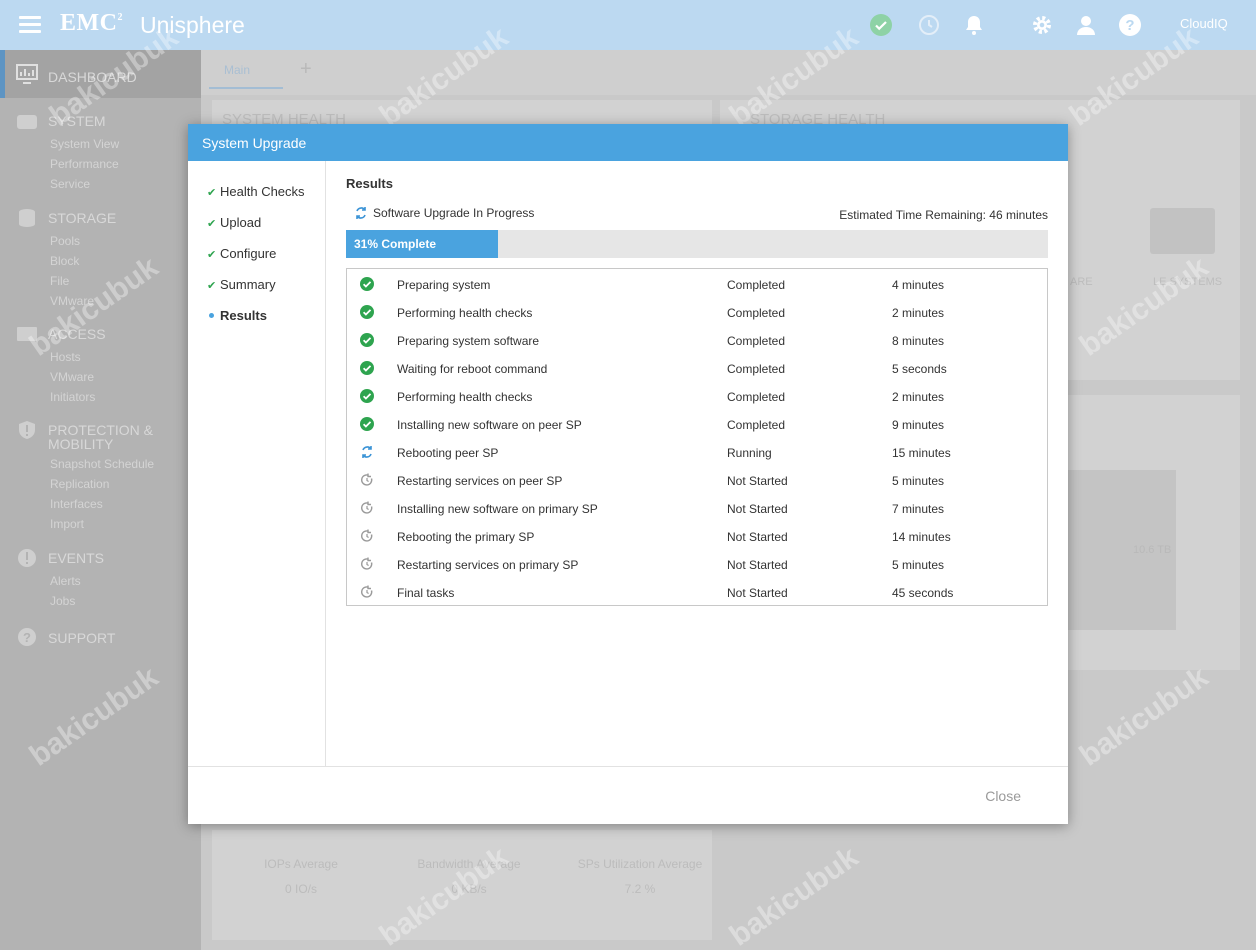 The width and height of the screenshot is (1256, 950). I want to click on dialog-footer: Close, so click(628, 795).